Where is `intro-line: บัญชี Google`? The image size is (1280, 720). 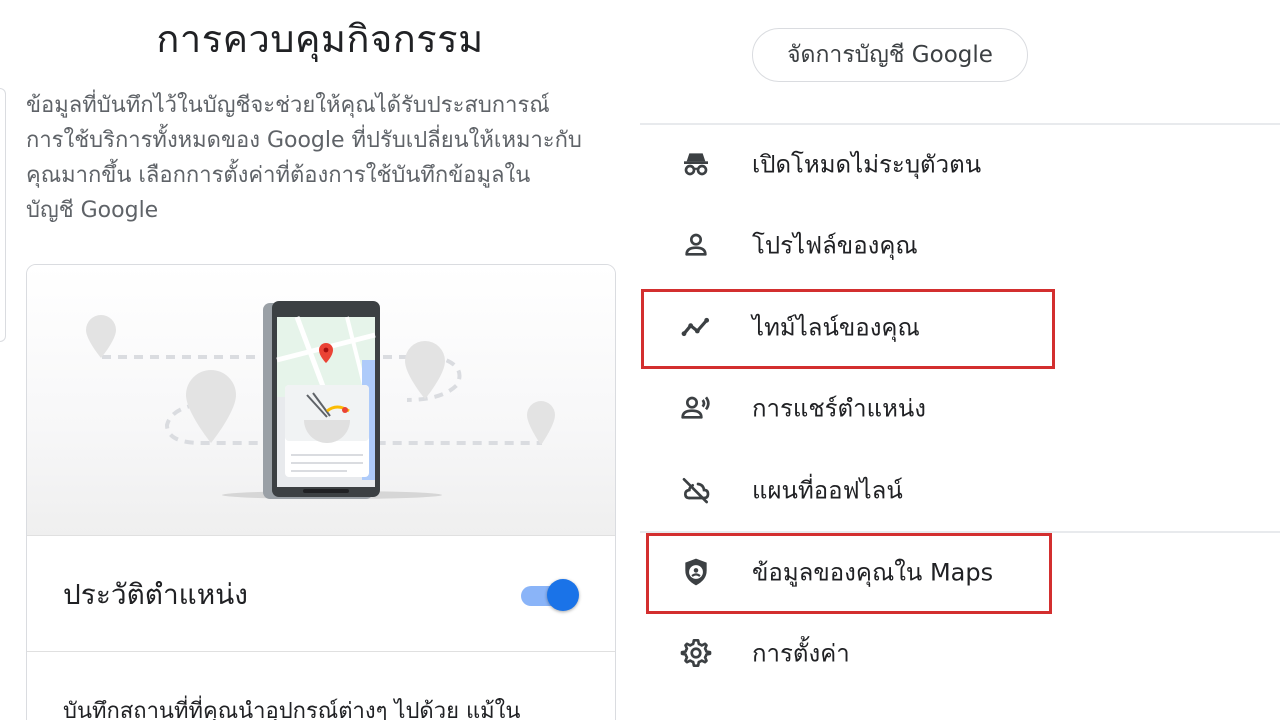
intro-line: บัญชี Google is located at coordinates (92, 210).